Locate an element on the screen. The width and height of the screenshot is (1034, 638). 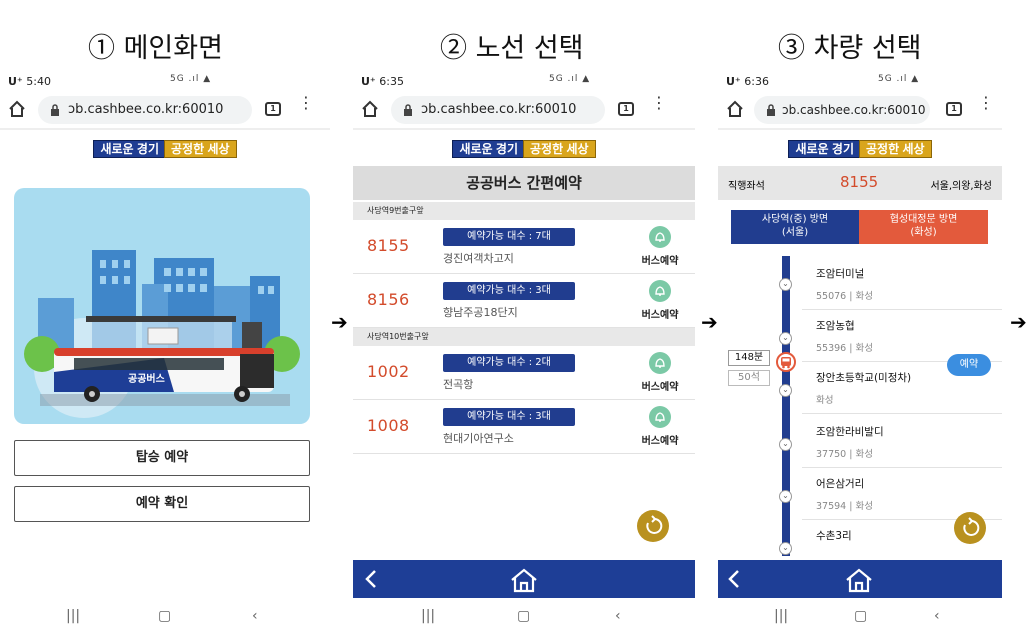
tab-direction-hwaseong: 협성대정문 방면 (화성) is located at coordinates (923, 227).